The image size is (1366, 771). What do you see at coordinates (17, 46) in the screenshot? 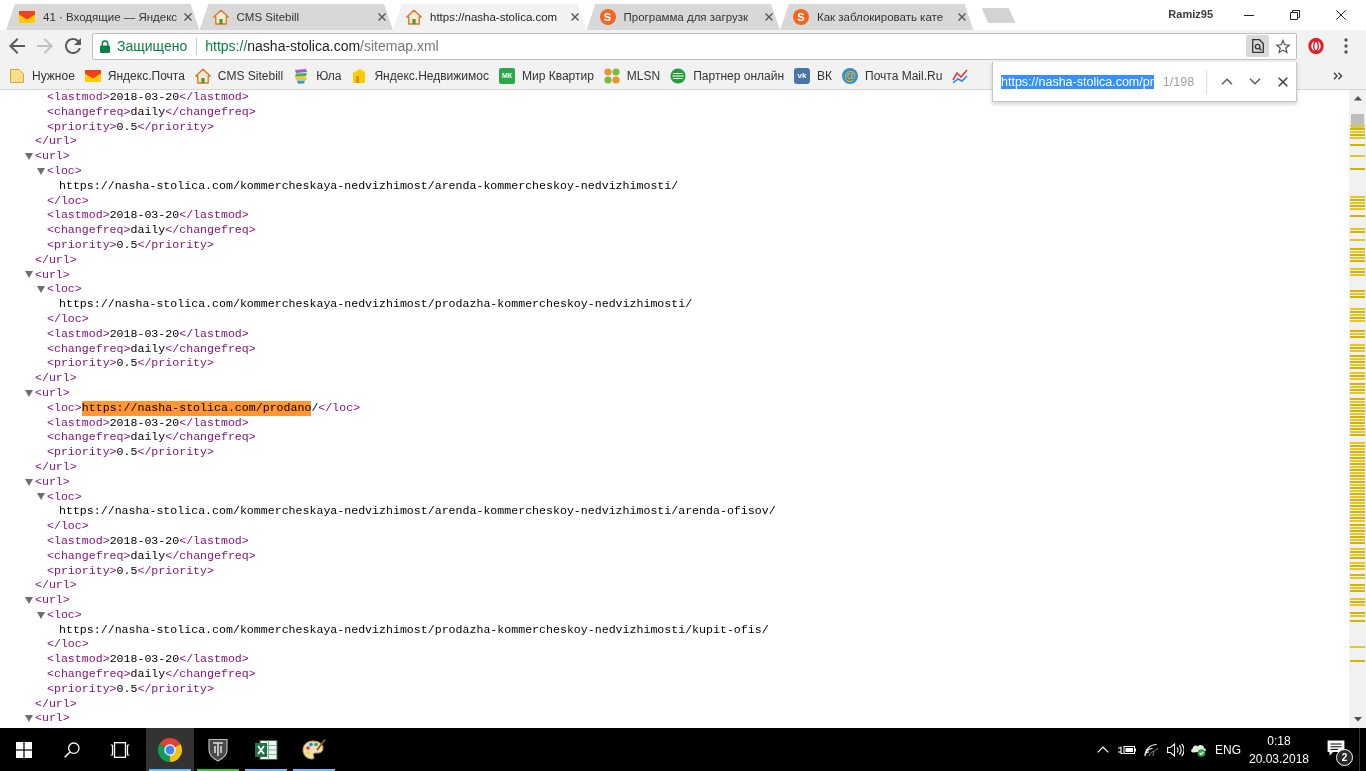
I see `back-arrow-icon` at bounding box center [17, 46].